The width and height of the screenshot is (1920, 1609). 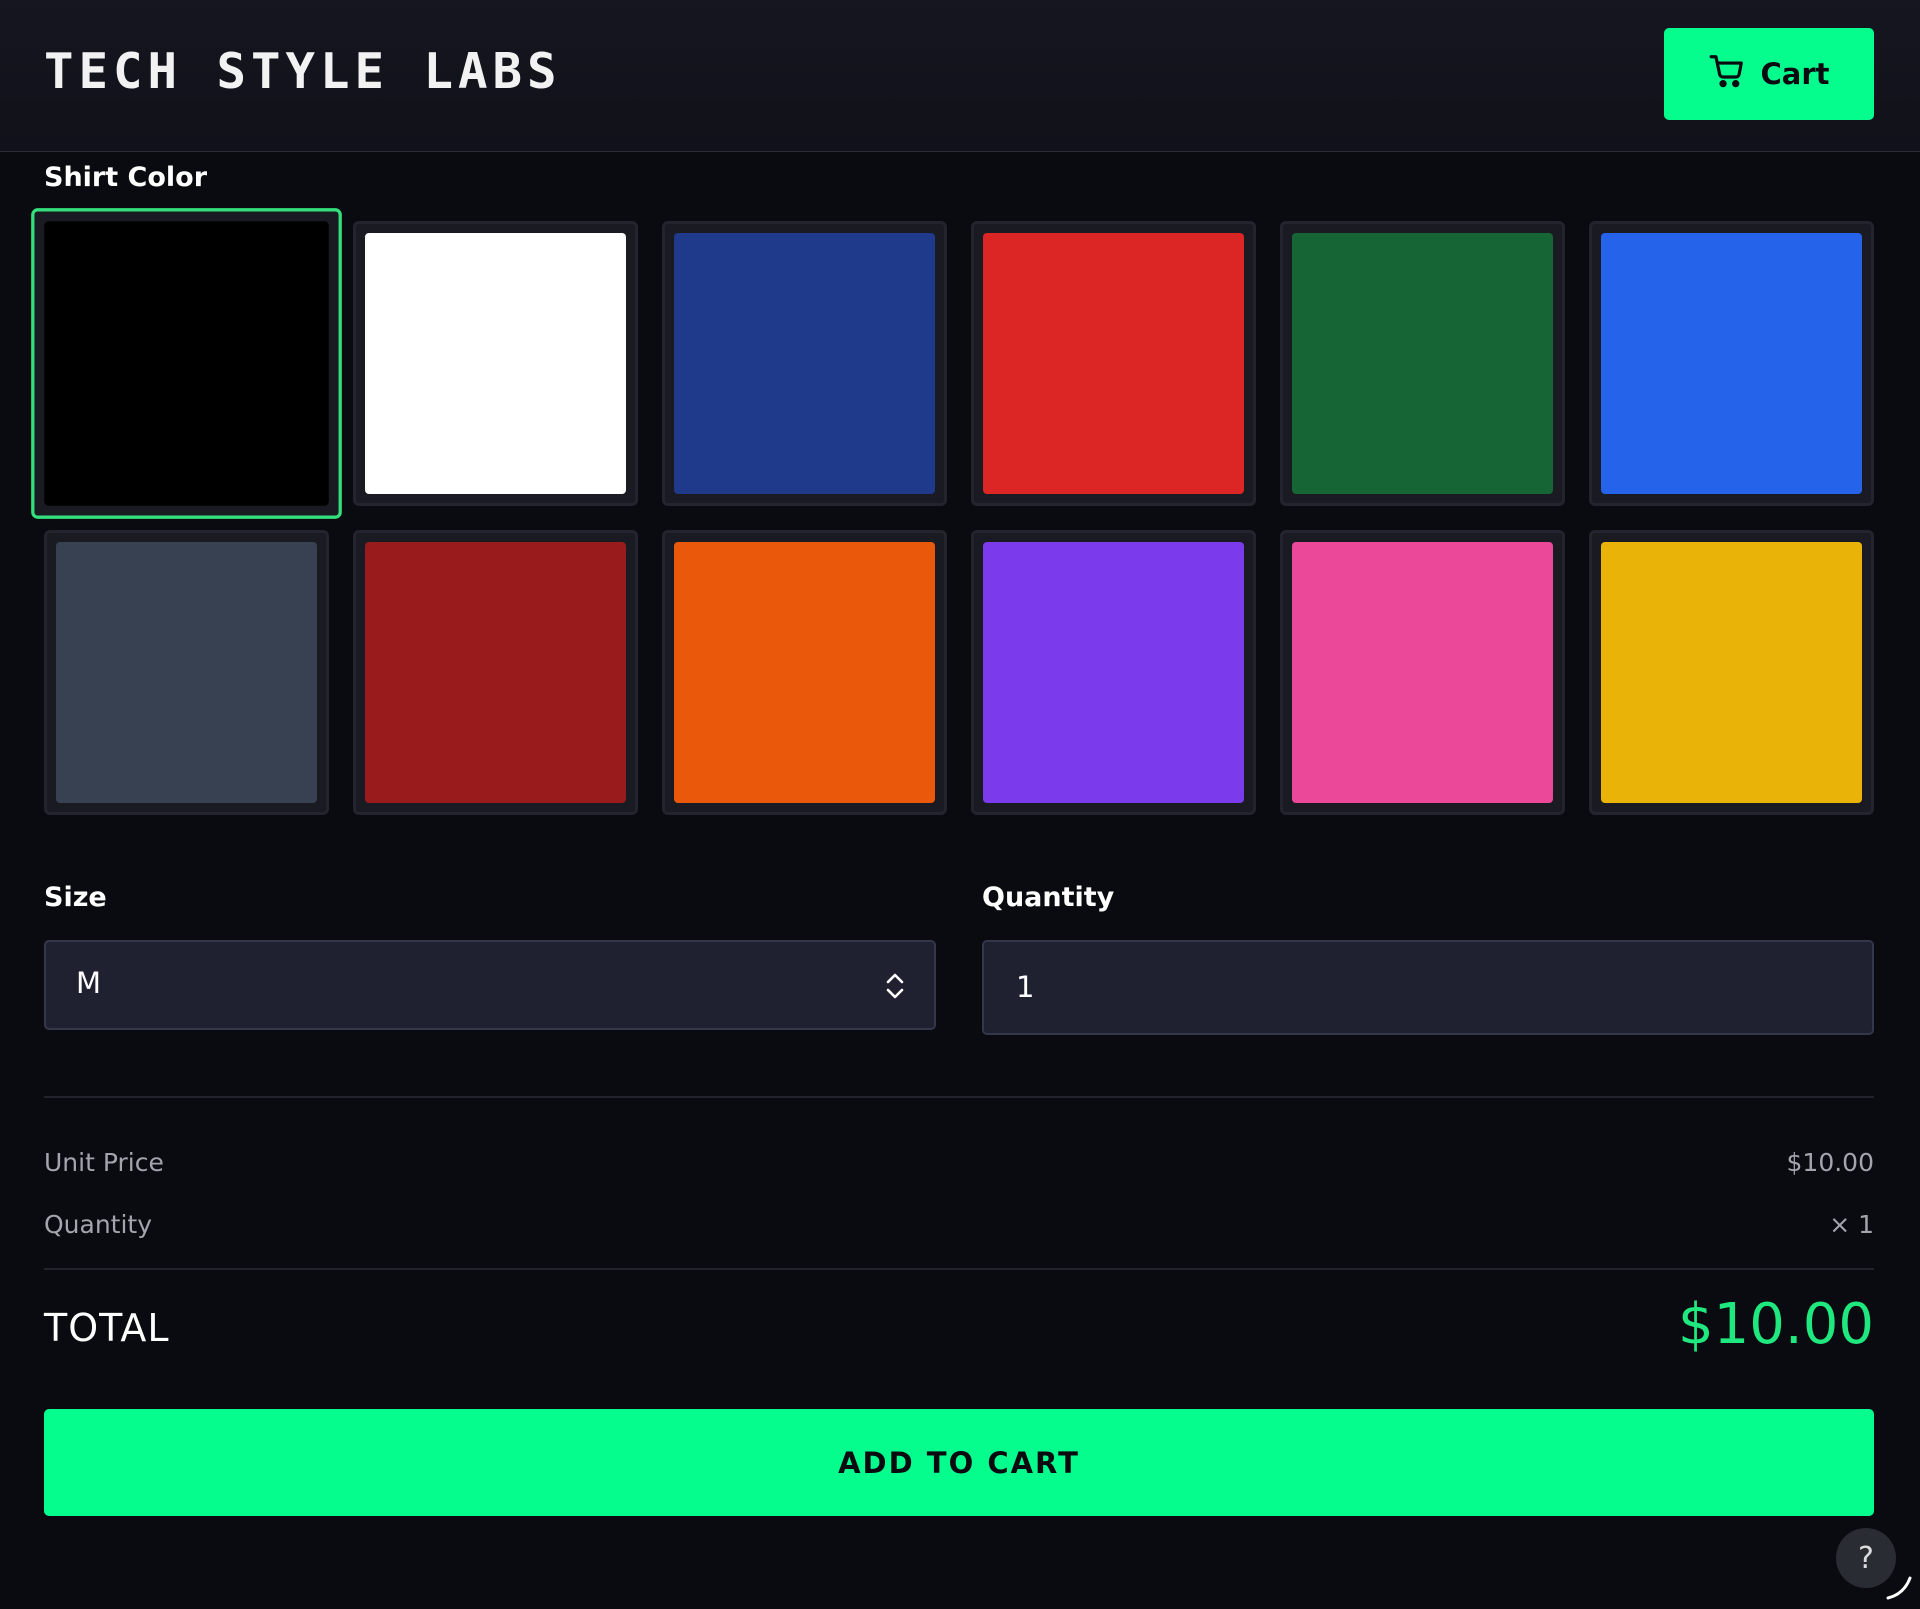 I want to click on size-label: Size, so click(x=75, y=897).